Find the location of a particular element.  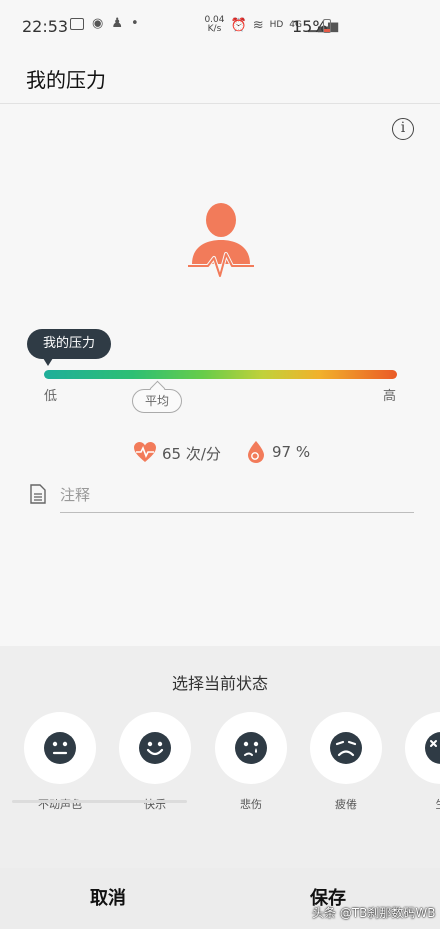

mood-label: 快乐 is located at coordinates (155, 804).